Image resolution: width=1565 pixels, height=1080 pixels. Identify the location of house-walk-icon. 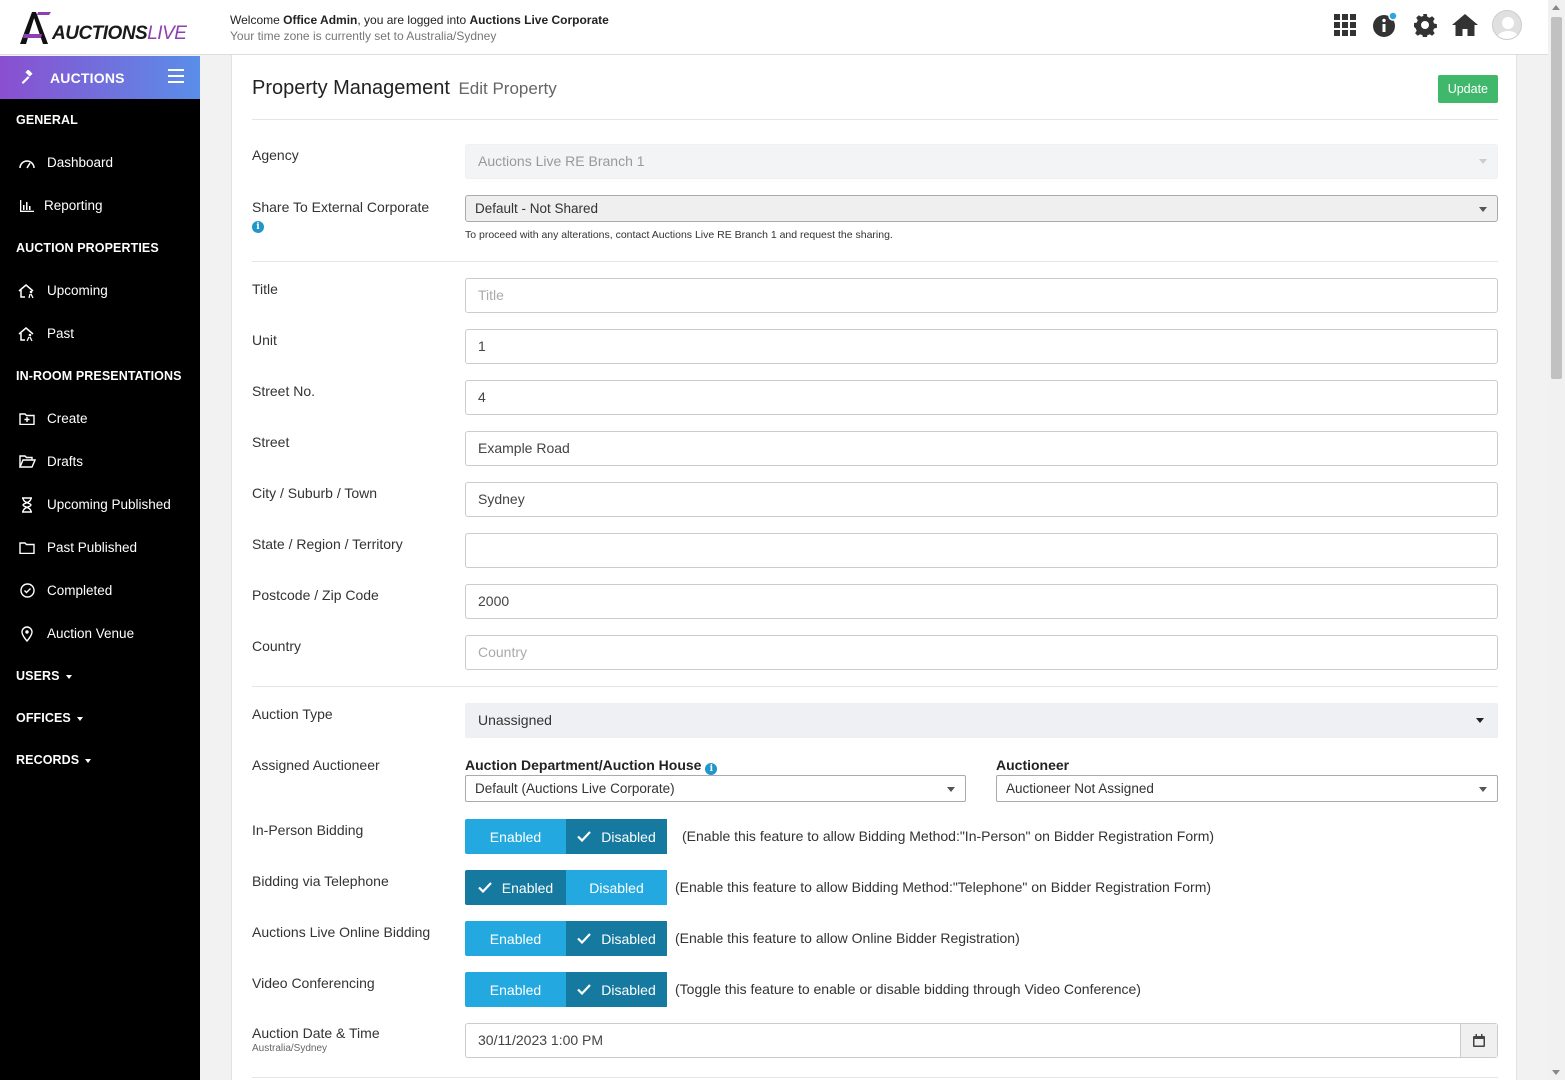
(27, 291).